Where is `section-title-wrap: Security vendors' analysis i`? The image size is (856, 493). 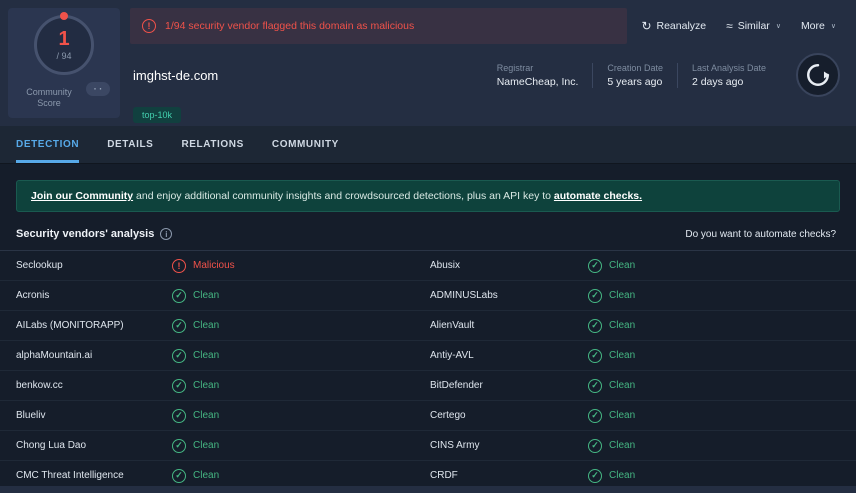 section-title-wrap: Security vendors' analysis i is located at coordinates (94, 234).